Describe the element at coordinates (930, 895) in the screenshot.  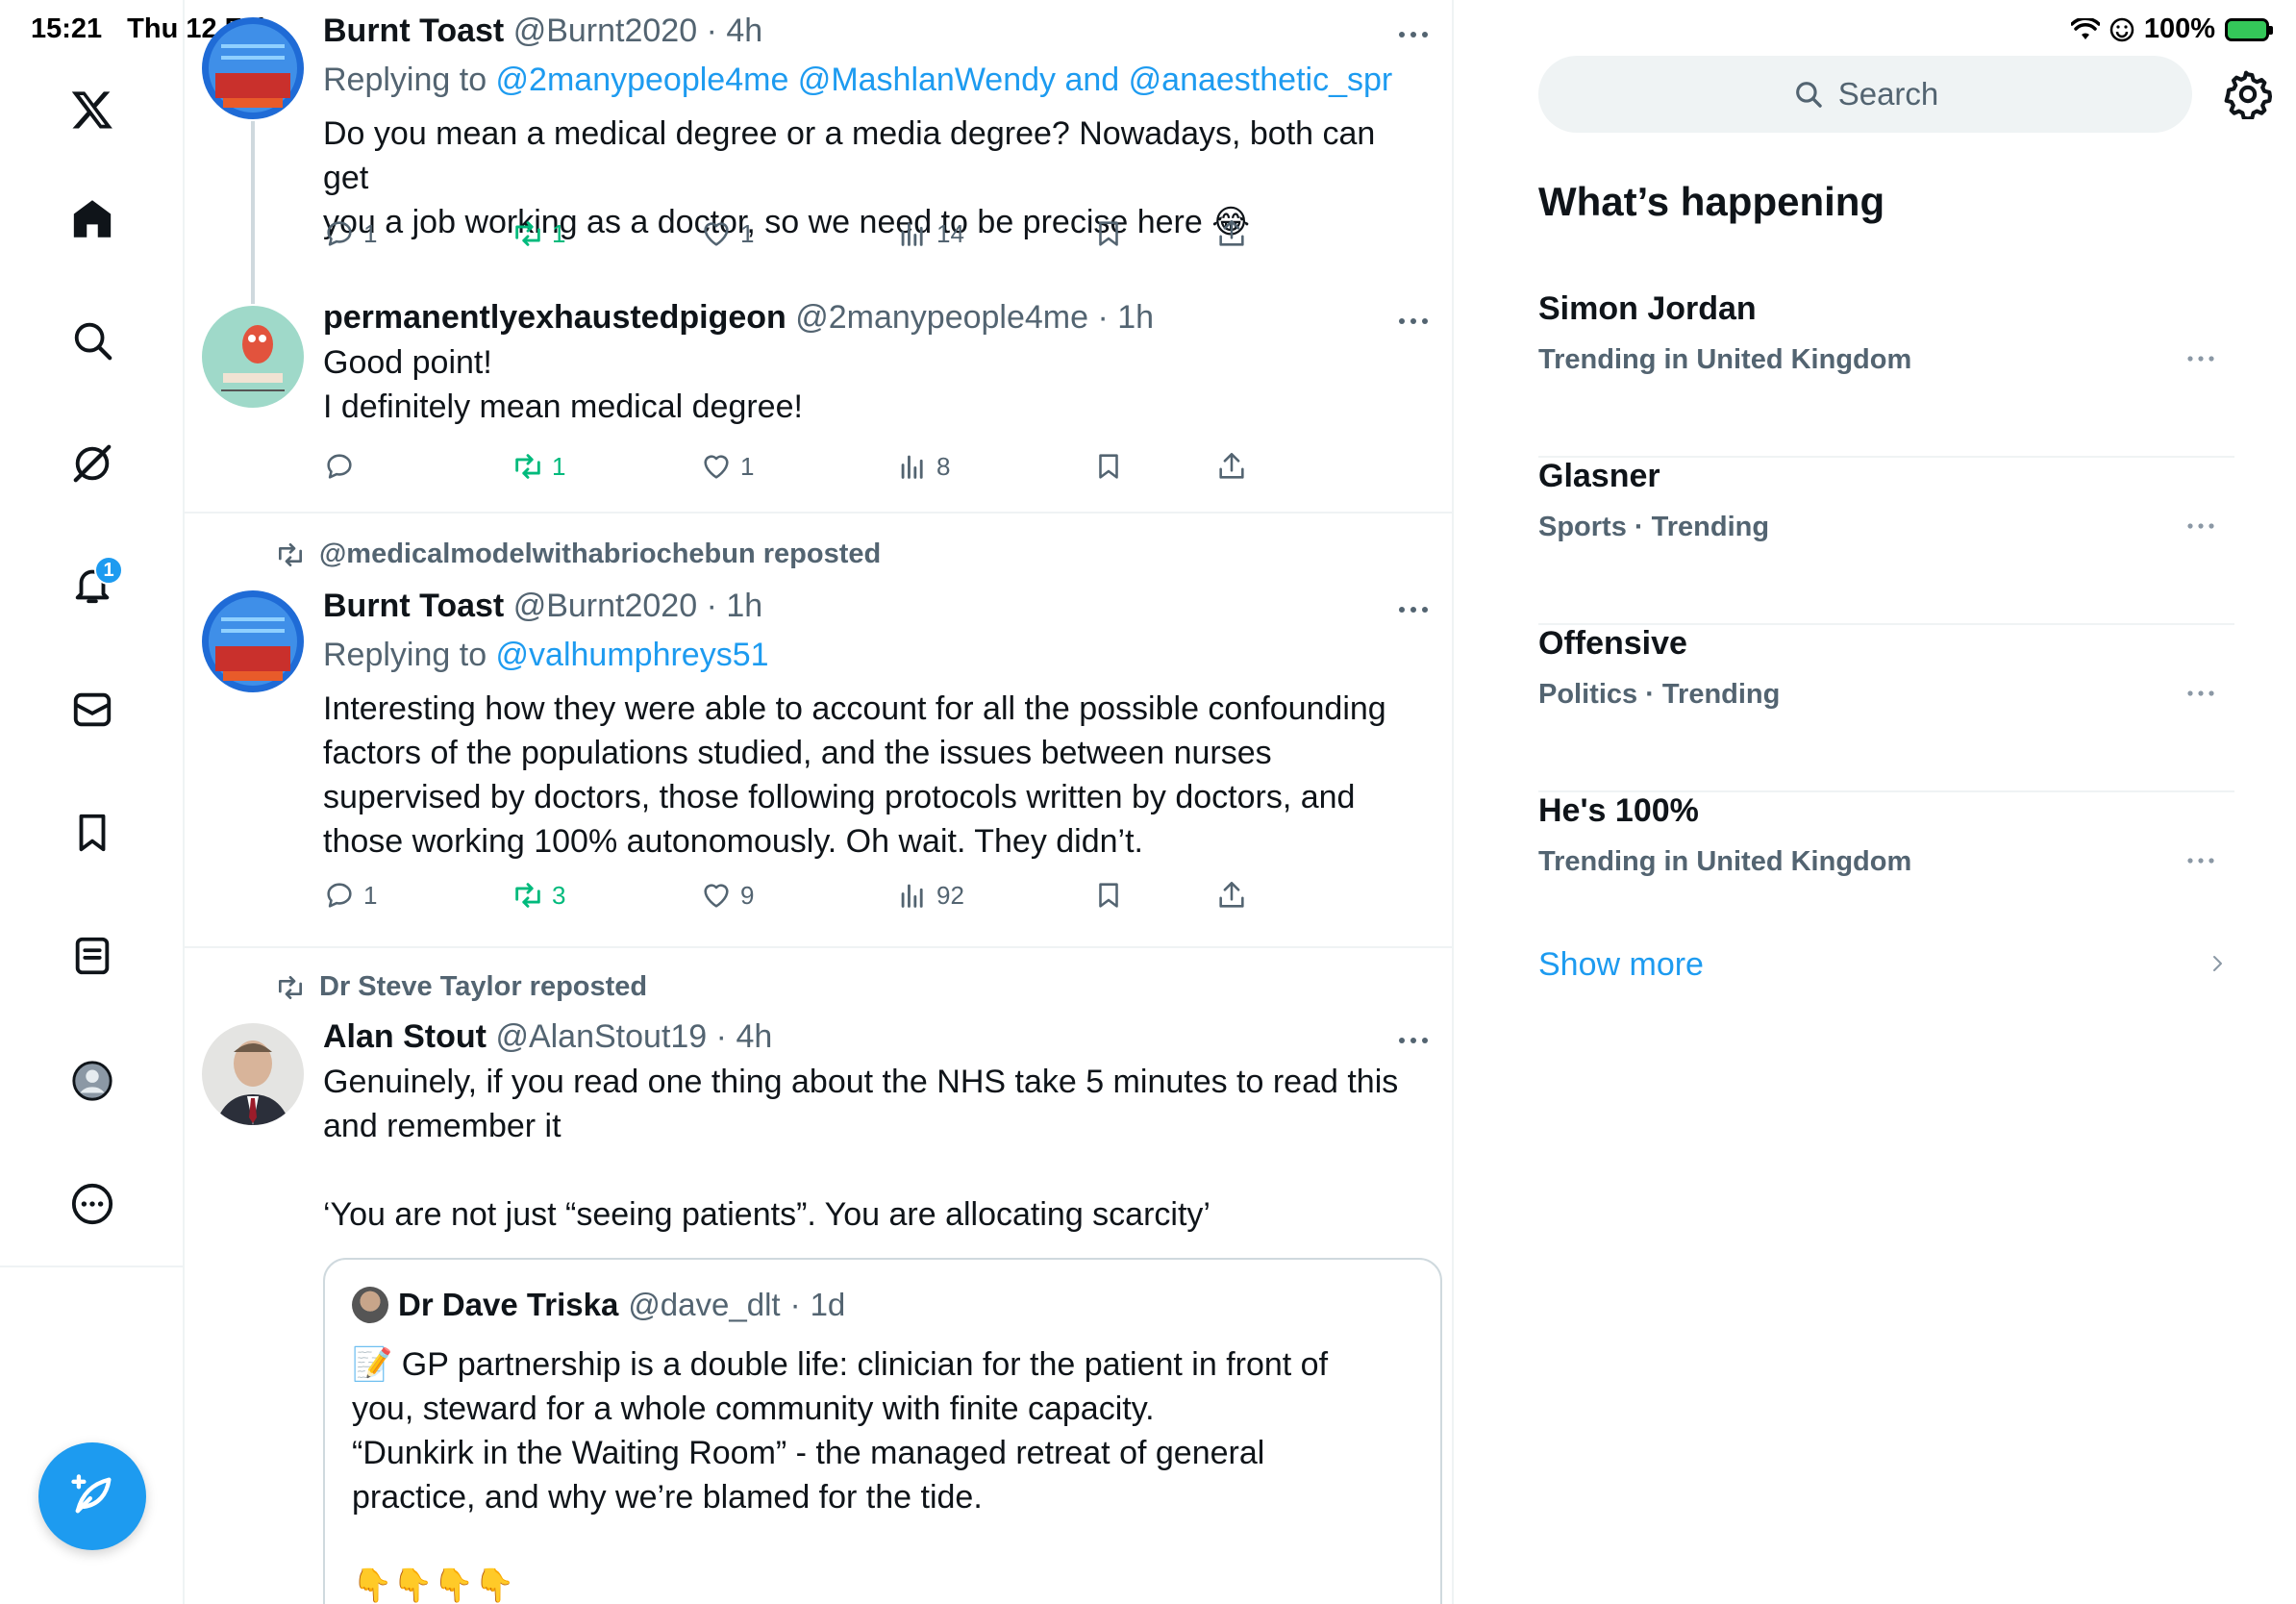
I see `views-button: 92` at that location.